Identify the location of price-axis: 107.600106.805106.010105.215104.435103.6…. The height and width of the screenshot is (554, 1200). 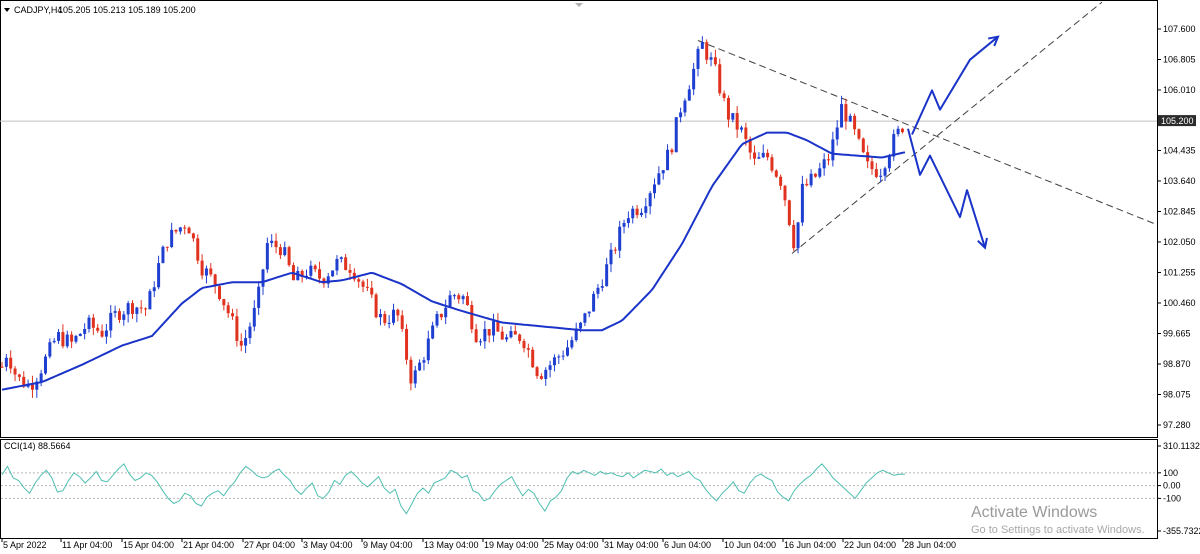
(1176, 227).